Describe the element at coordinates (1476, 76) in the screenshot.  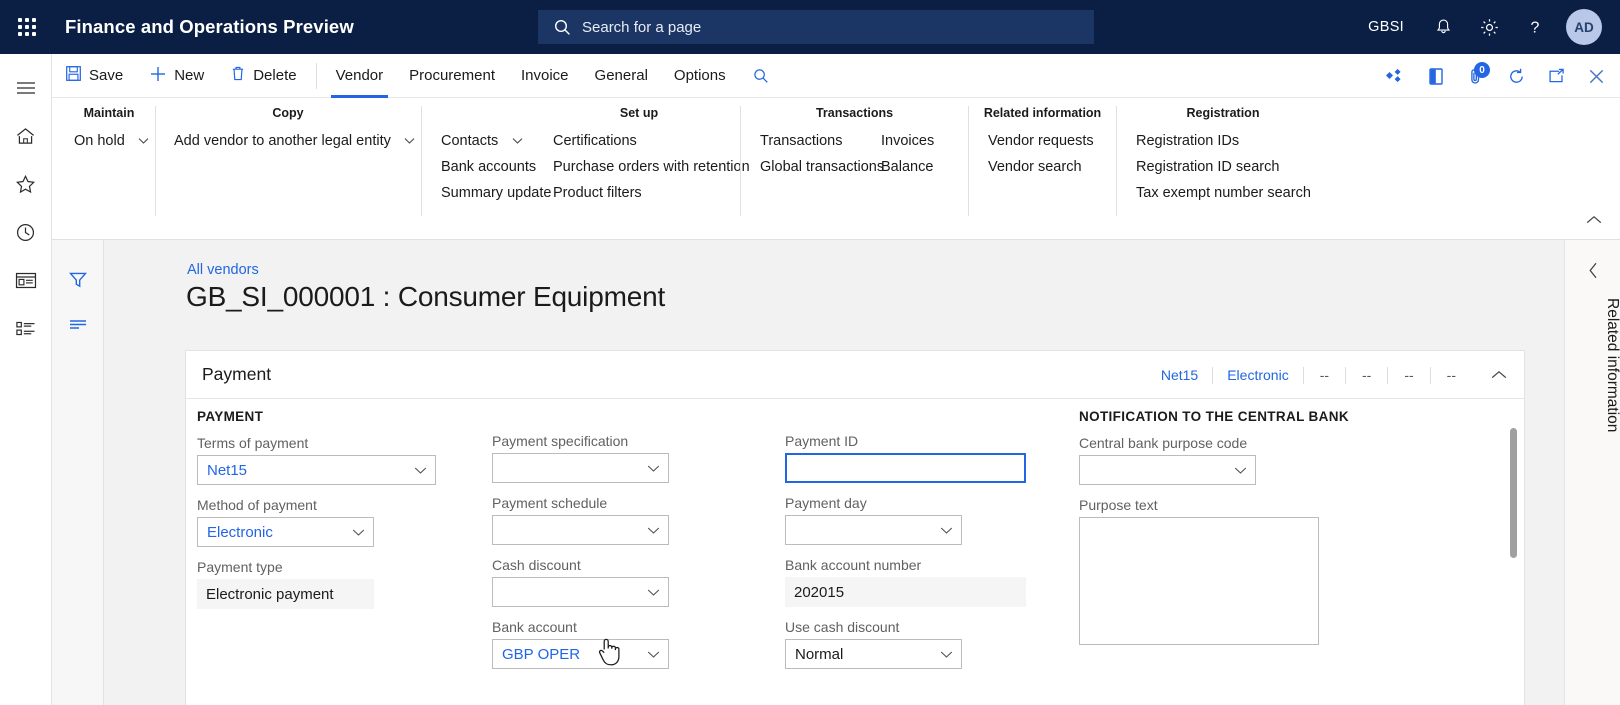
I see `attachment-icon: 0` at that location.